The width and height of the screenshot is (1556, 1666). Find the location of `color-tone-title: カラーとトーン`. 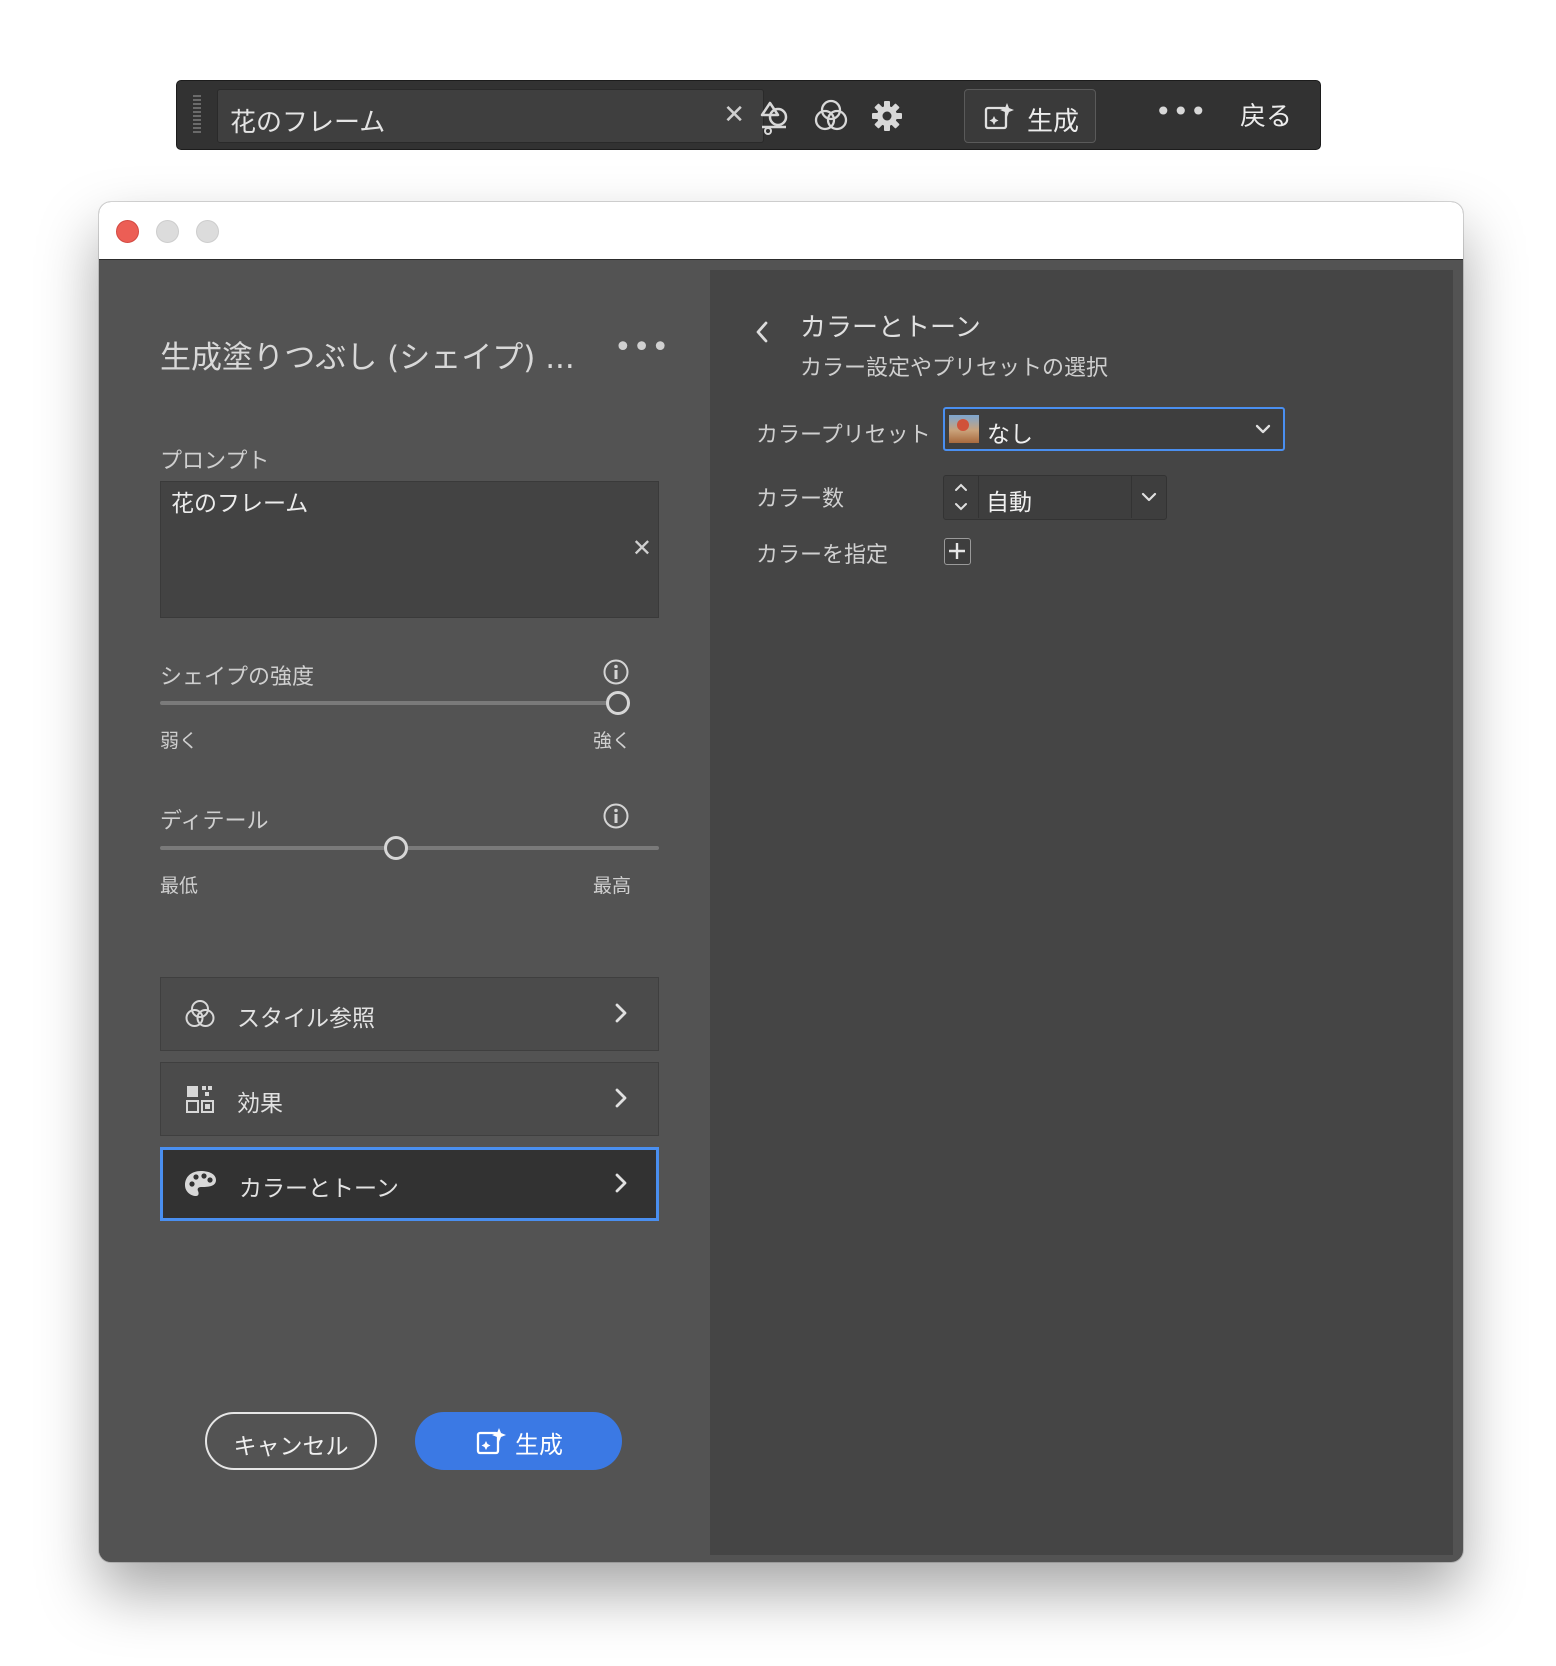

color-tone-title: カラーとトーン is located at coordinates (890, 328).